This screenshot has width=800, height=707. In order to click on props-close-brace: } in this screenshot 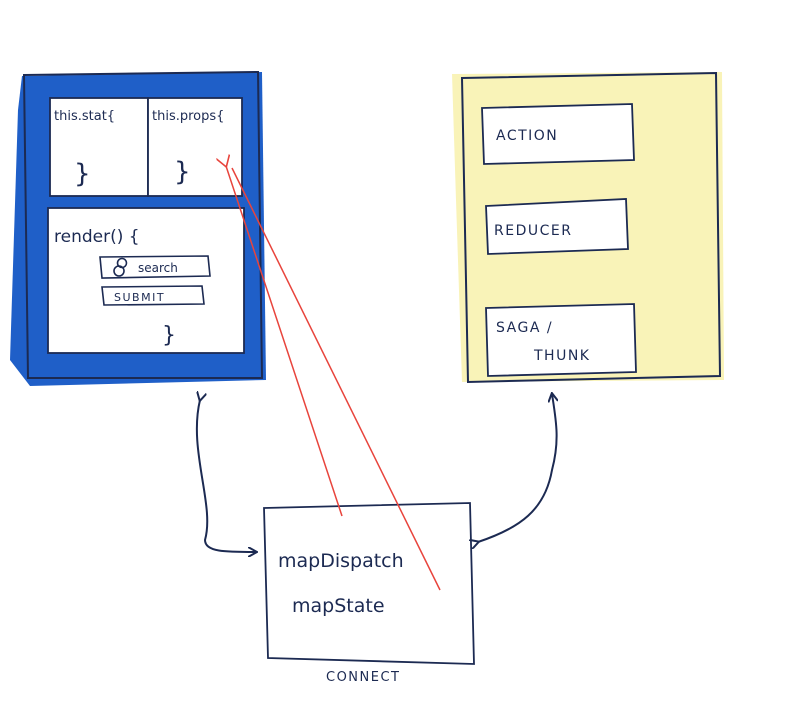, I will do `click(182, 172)`.